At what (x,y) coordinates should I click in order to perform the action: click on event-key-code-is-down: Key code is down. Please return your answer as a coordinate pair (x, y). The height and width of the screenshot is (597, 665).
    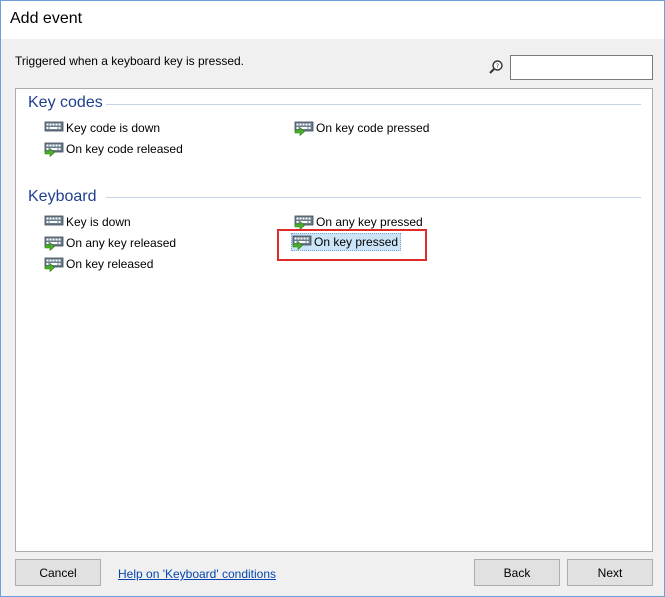
    Looking at the image, I should click on (103, 128).